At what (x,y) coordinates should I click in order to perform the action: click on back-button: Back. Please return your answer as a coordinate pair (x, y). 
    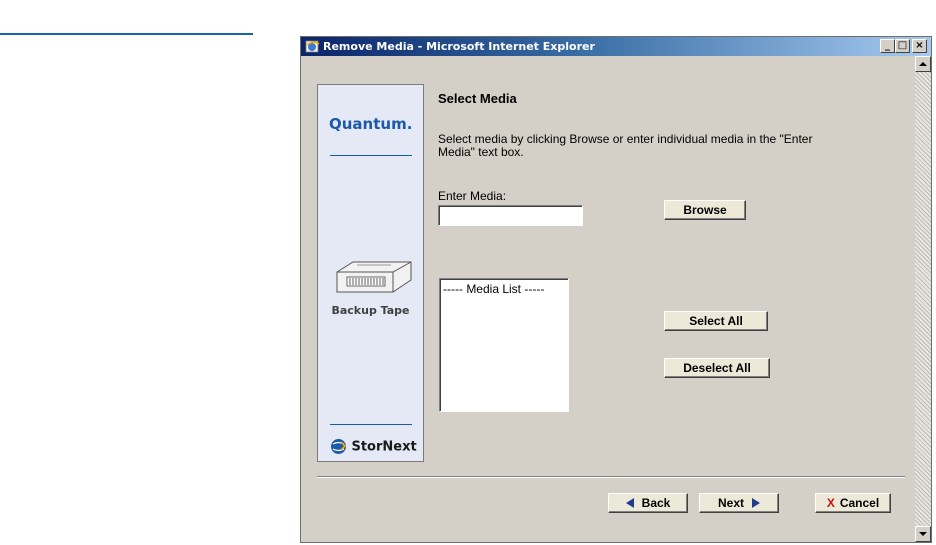
    Looking at the image, I should click on (648, 503).